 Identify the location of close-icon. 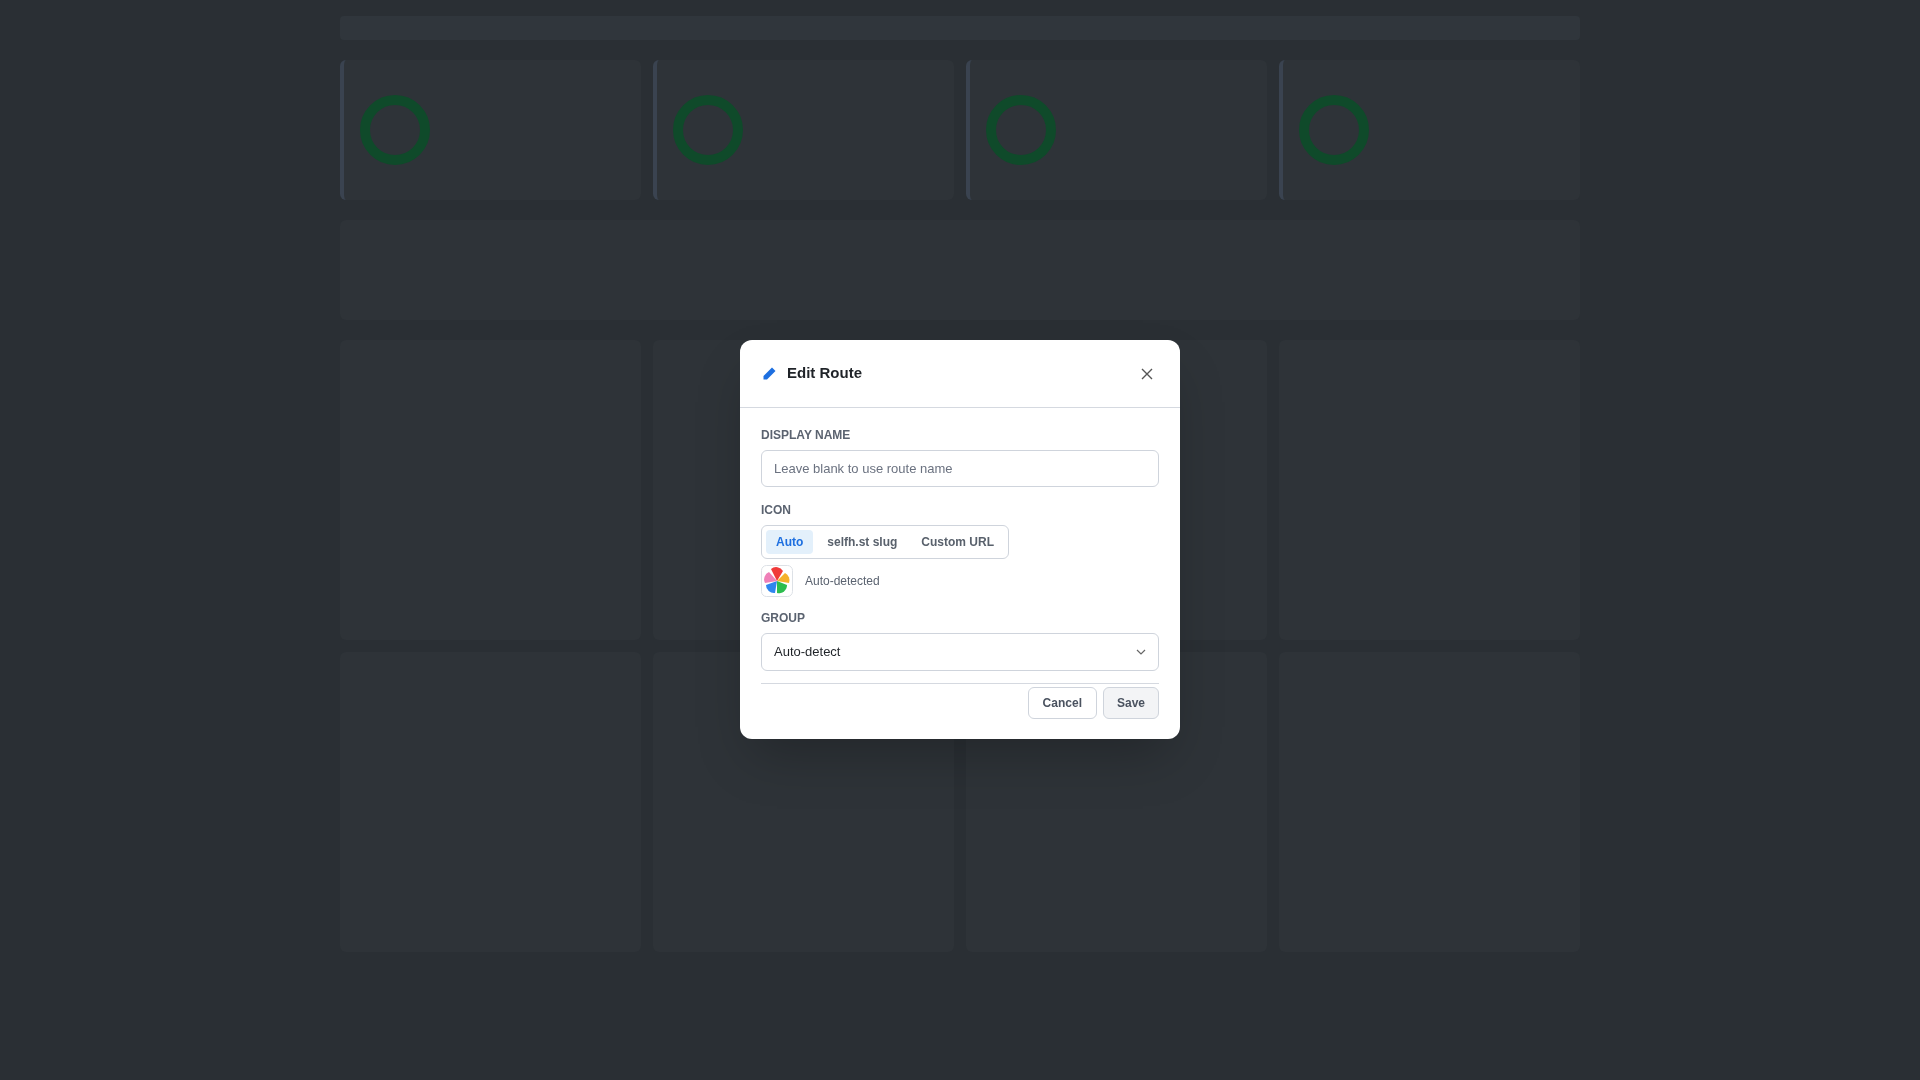
(1147, 373).